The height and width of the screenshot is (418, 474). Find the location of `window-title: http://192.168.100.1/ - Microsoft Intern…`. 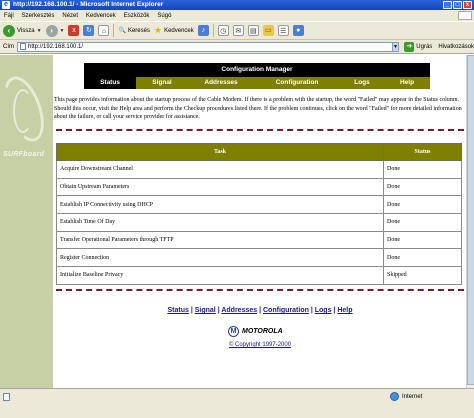

window-title: http://192.168.100.1/ - Microsoft Intern… is located at coordinates (88, 4).